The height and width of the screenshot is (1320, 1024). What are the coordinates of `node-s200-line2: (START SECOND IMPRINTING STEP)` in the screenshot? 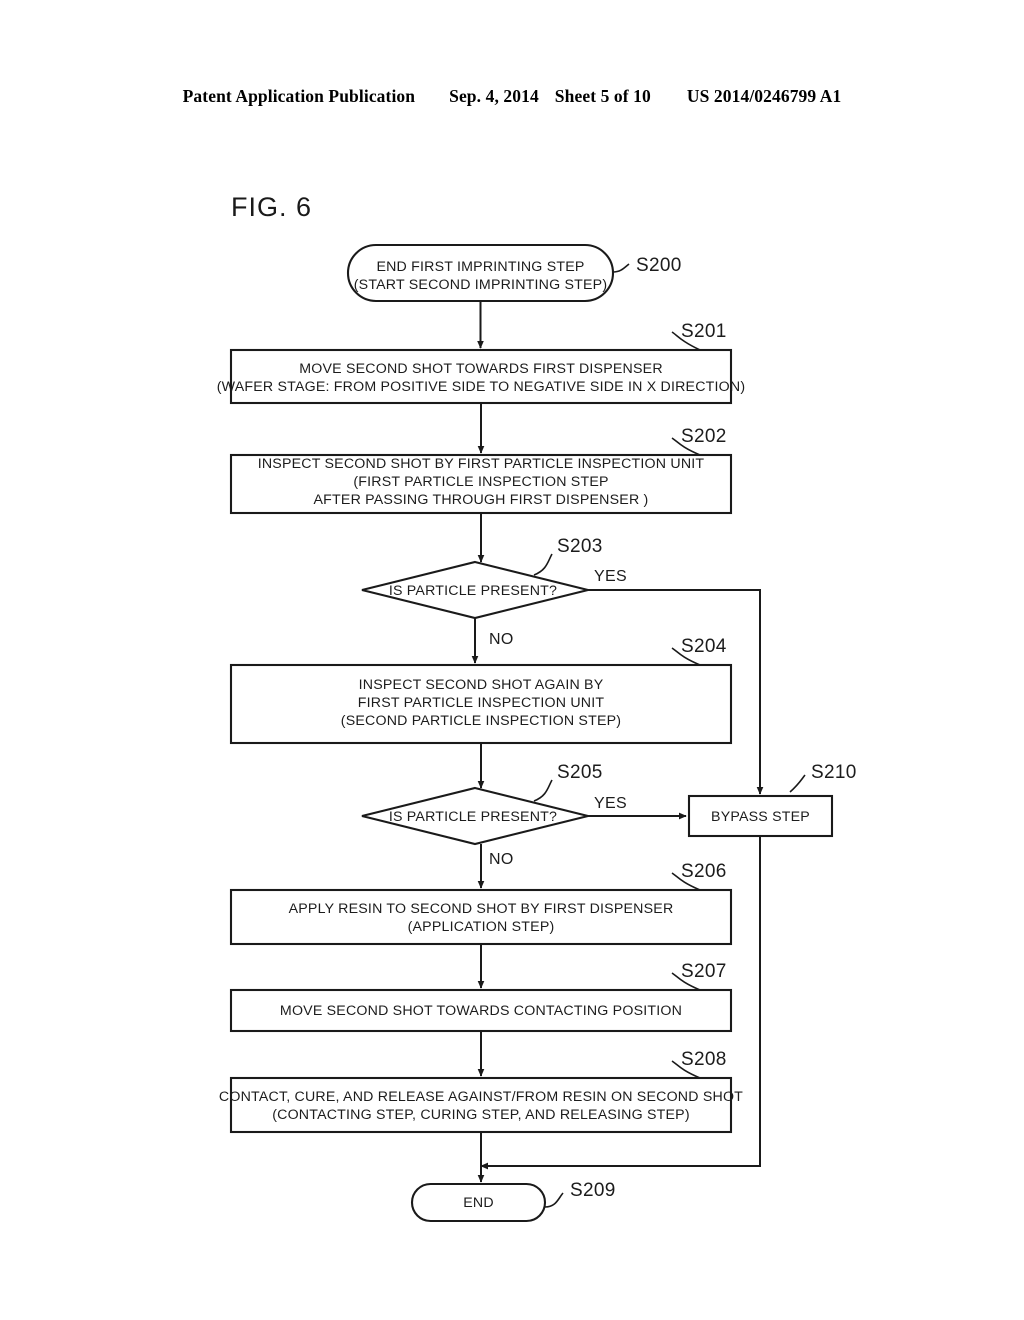 It's located at (481, 285).